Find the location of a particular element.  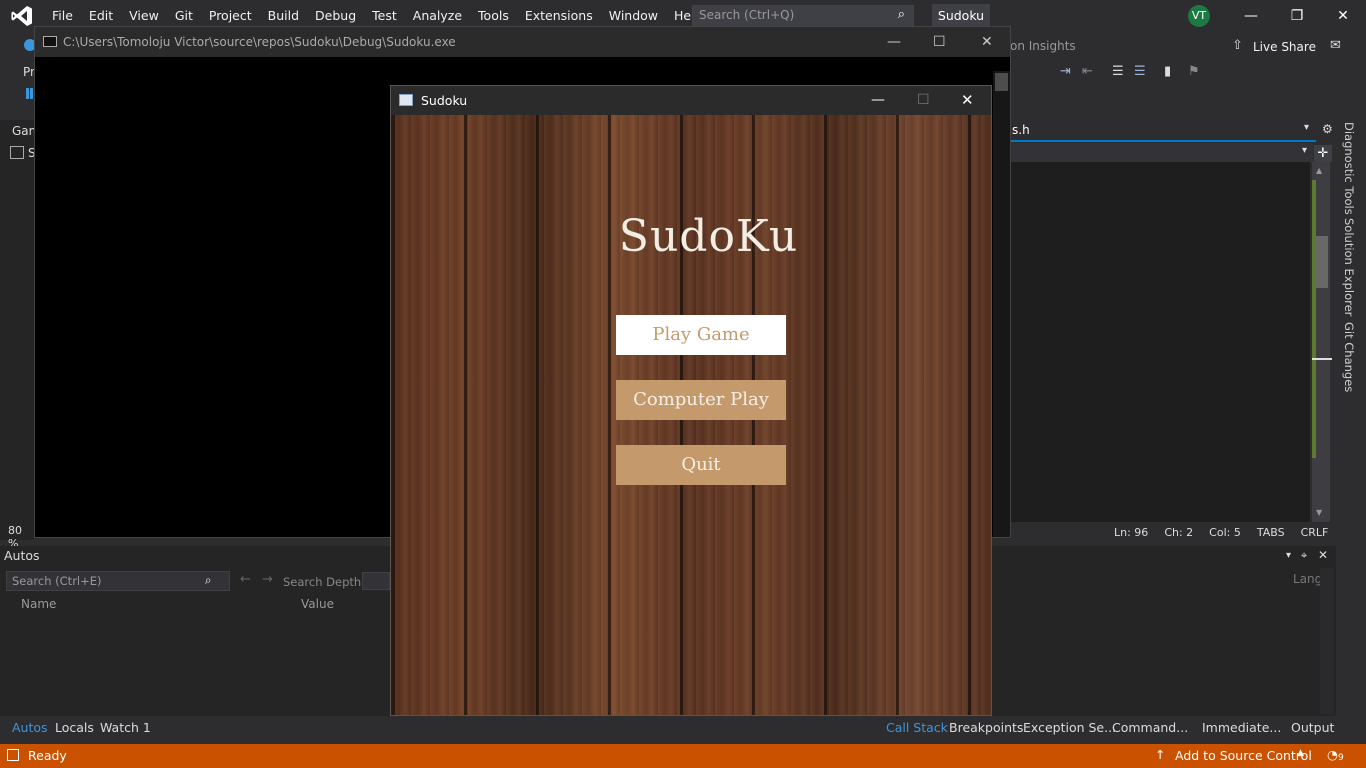

caret-marker is located at coordinates (1322, 359).